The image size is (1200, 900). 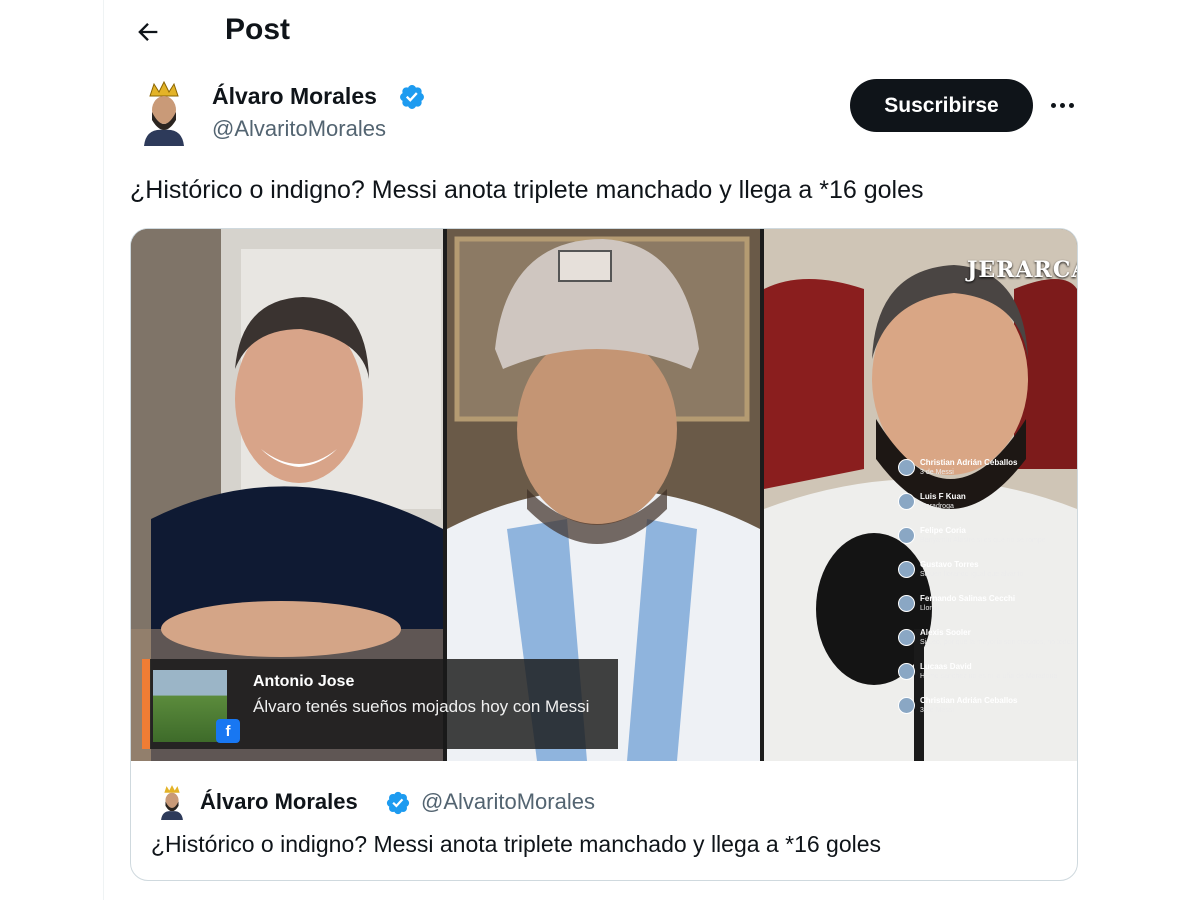 What do you see at coordinates (946, 666) in the screenshot?
I see `commenter-name: Lucaas David` at bounding box center [946, 666].